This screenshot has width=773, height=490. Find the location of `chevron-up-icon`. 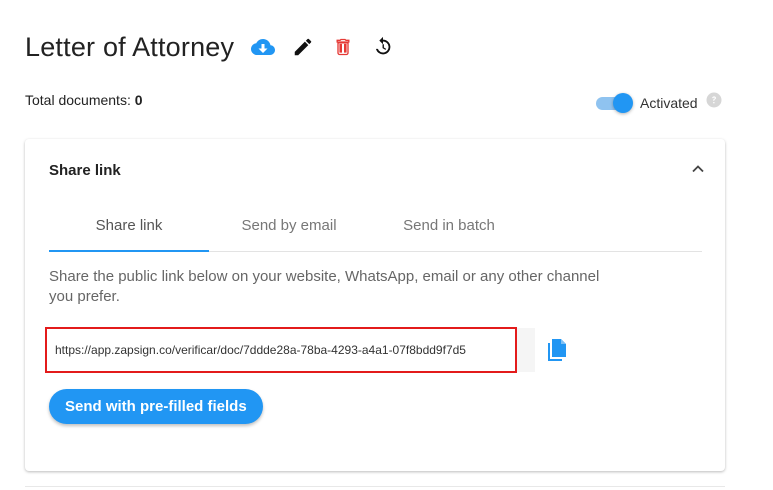

chevron-up-icon is located at coordinates (698, 169).